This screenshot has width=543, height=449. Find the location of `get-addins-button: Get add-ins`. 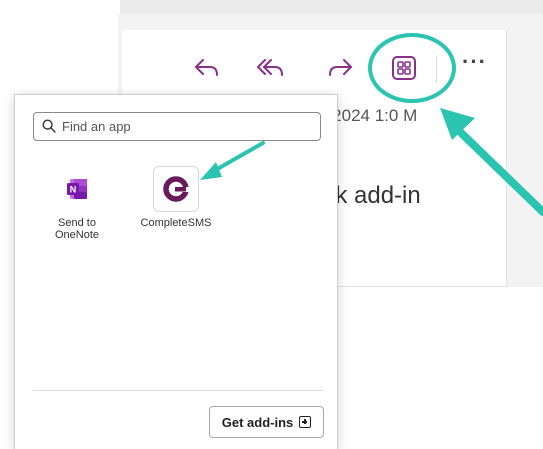

get-addins-button: Get add-ins is located at coordinates (266, 422).